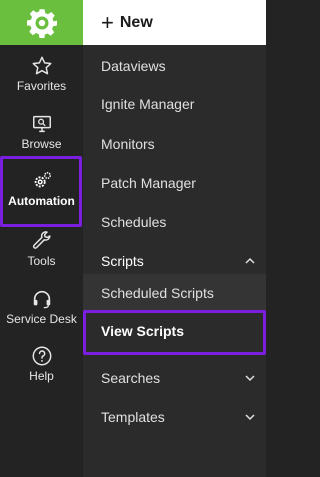 The image size is (320, 477). What do you see at coordinates (41, 356) in the screenshot?
I see `help-circle-icon` at bounding box center [41, 356].